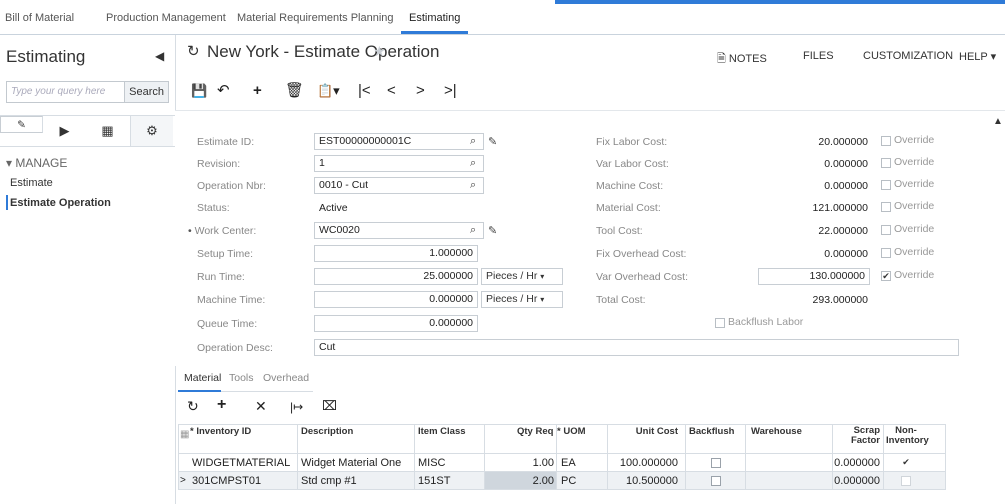 The image size is (1005, 504). I want to click on override-checkbox-checked: ✔, so click(886, 276).